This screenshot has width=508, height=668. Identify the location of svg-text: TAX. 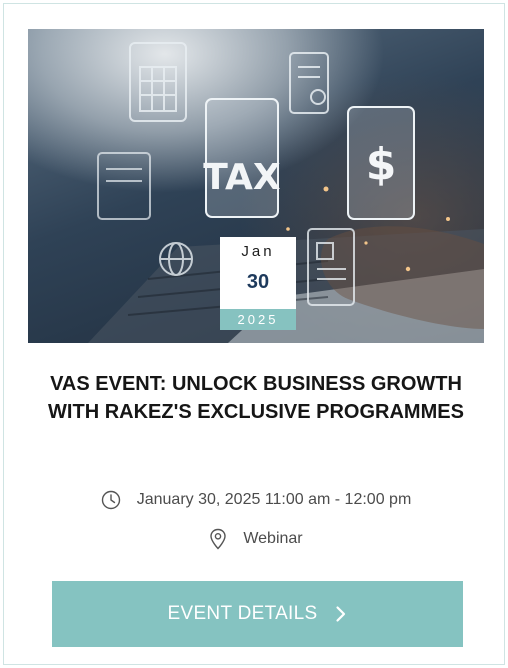
(242, 177).